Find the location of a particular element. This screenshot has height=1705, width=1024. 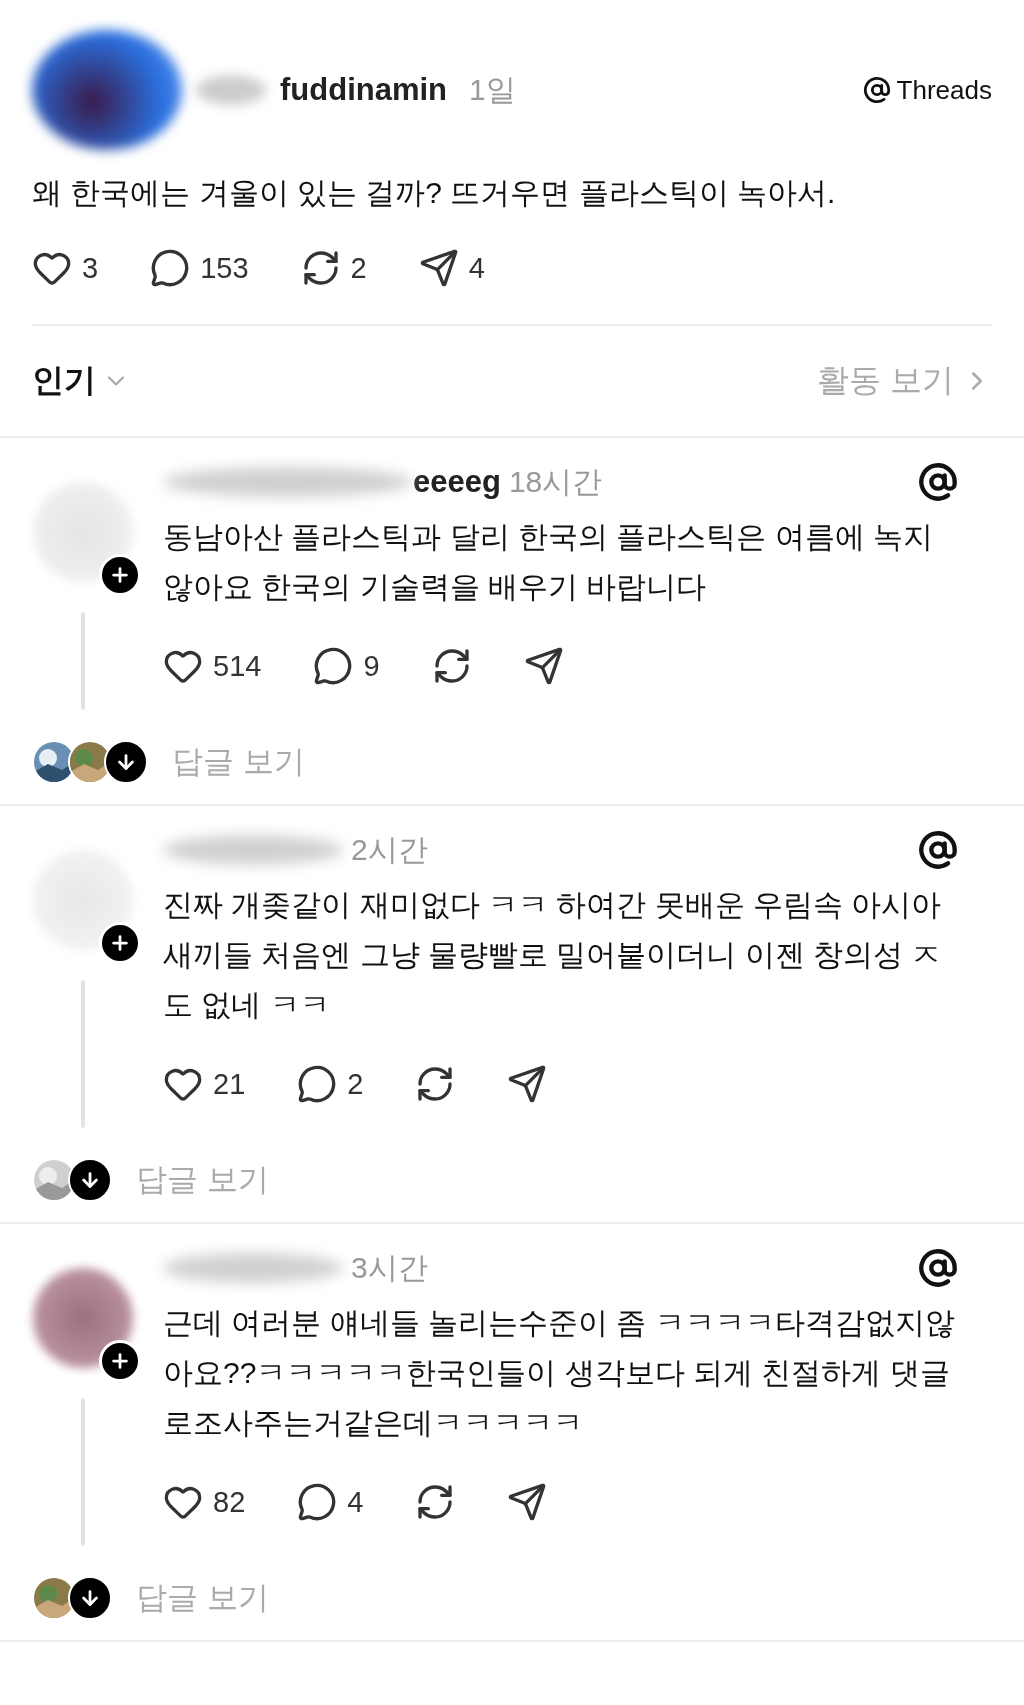

reply-button: 2 is located at coordinates (330, 1084).